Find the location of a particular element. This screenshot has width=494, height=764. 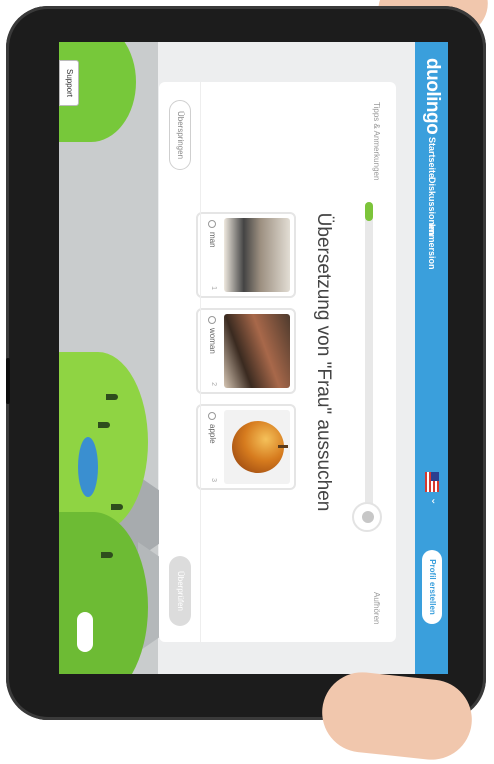

choice-card-apple: apple 3 is located at coordinates (246, 447).